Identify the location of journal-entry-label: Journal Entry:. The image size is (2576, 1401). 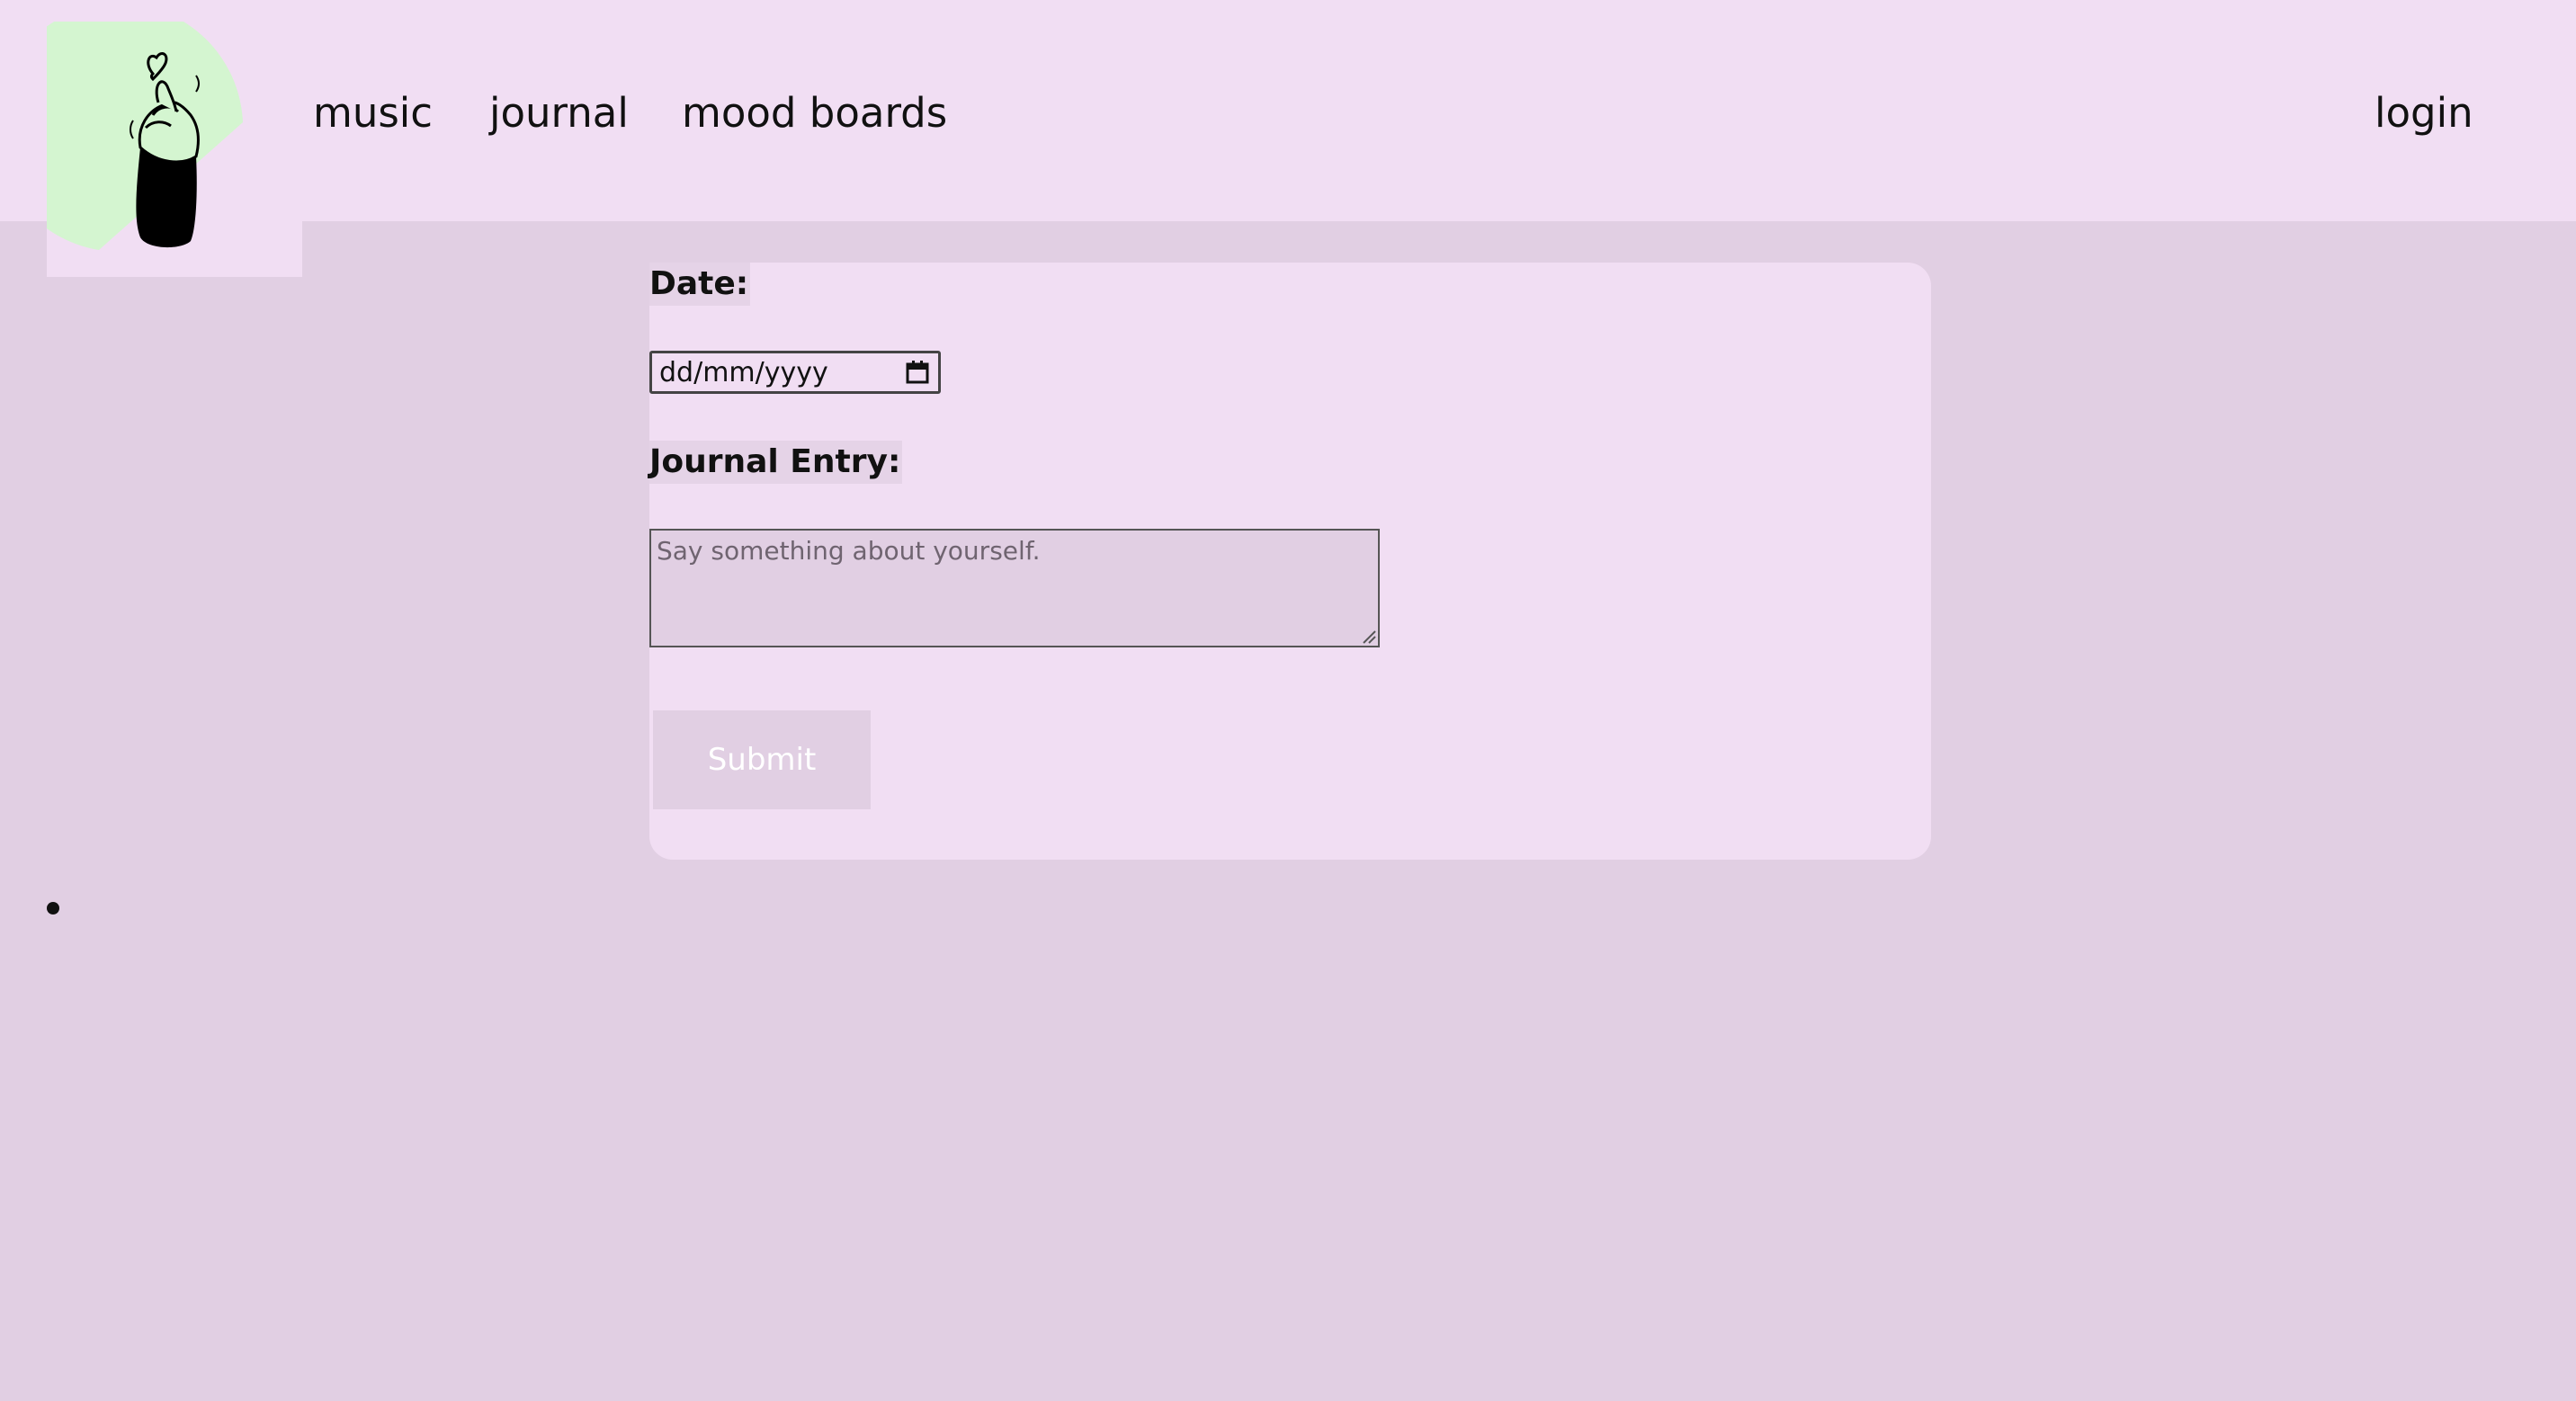
(776, 463).